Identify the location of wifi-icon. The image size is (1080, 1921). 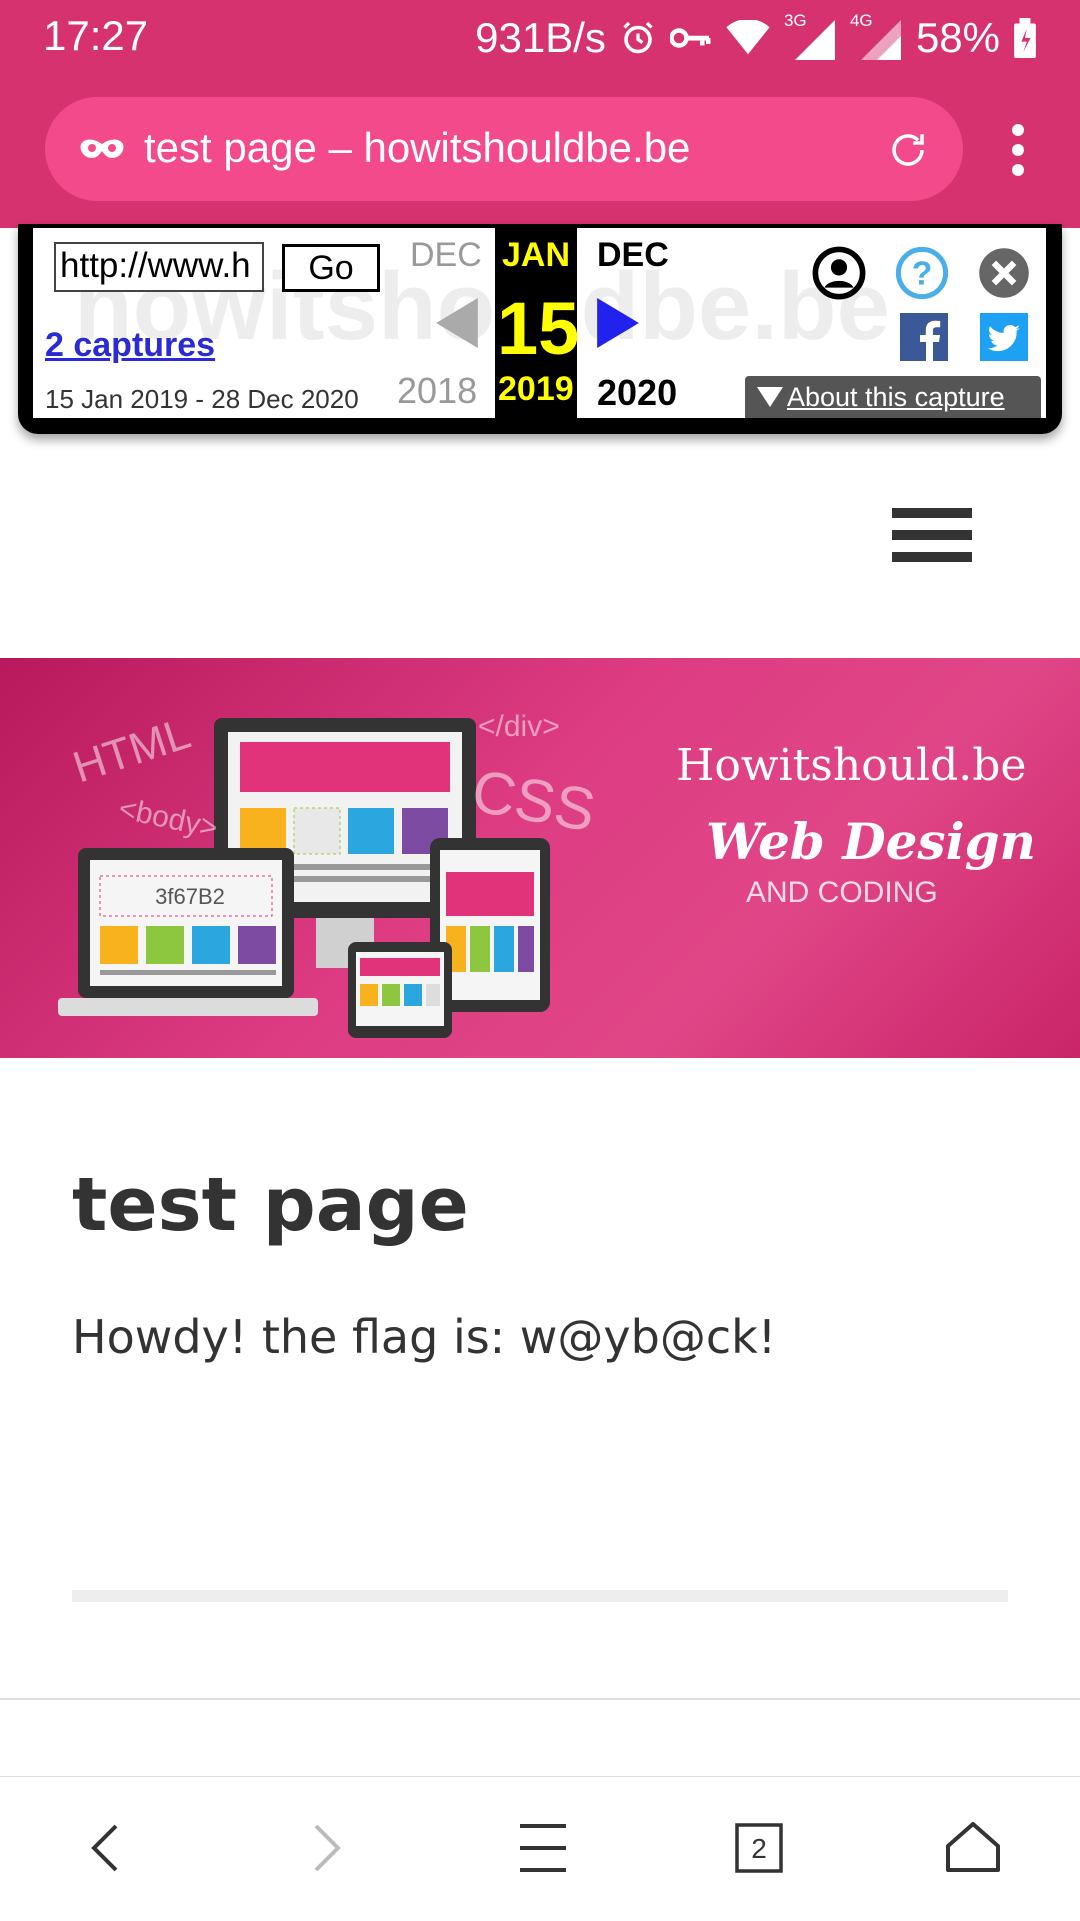
(748, 37).